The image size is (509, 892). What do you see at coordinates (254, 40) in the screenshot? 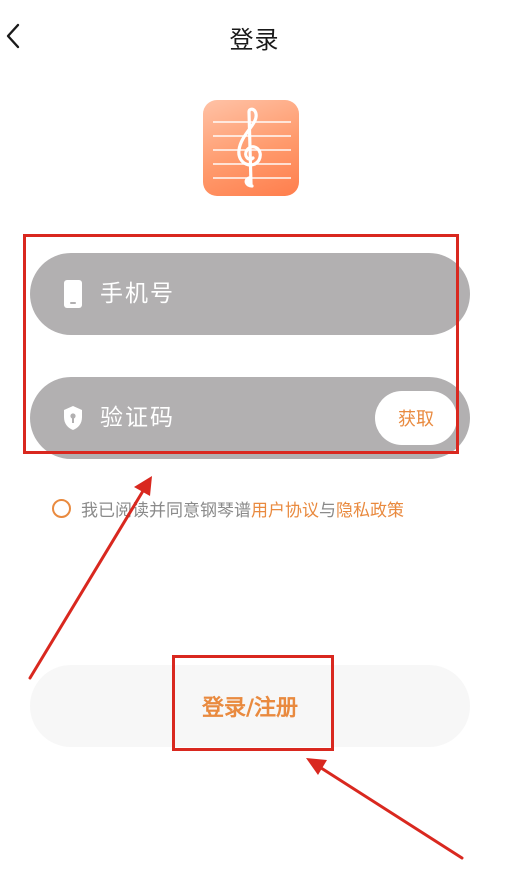
I see `page-title: 登录` at bounding box center [254, 40].